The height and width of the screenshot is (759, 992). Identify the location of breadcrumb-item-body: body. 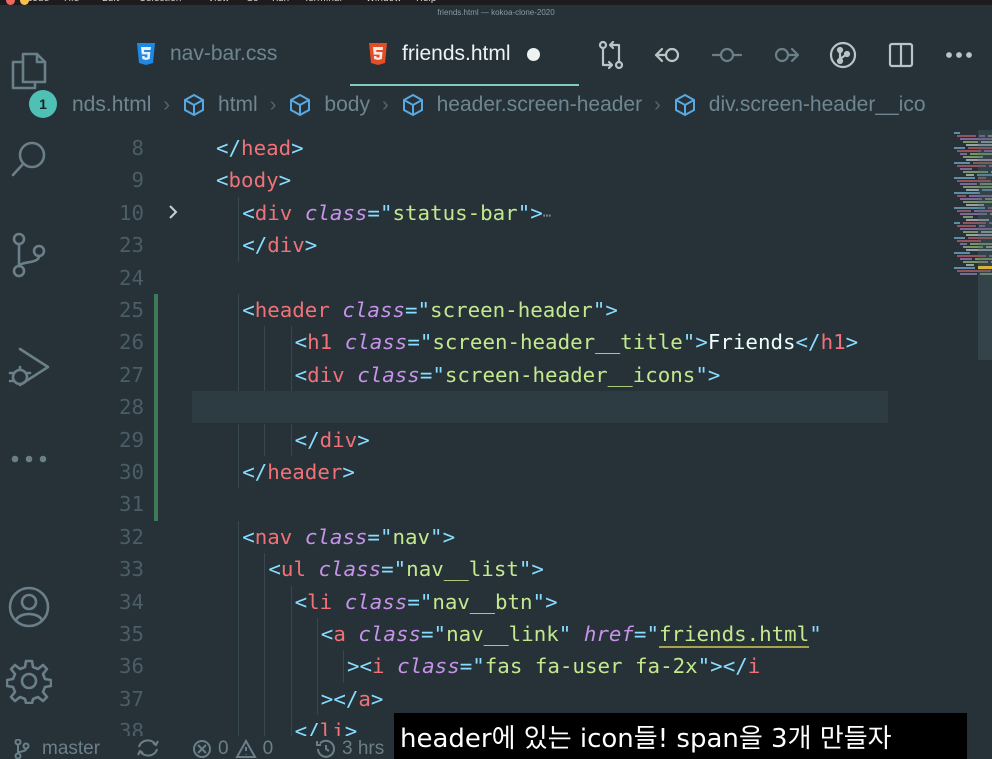
(329, 105).